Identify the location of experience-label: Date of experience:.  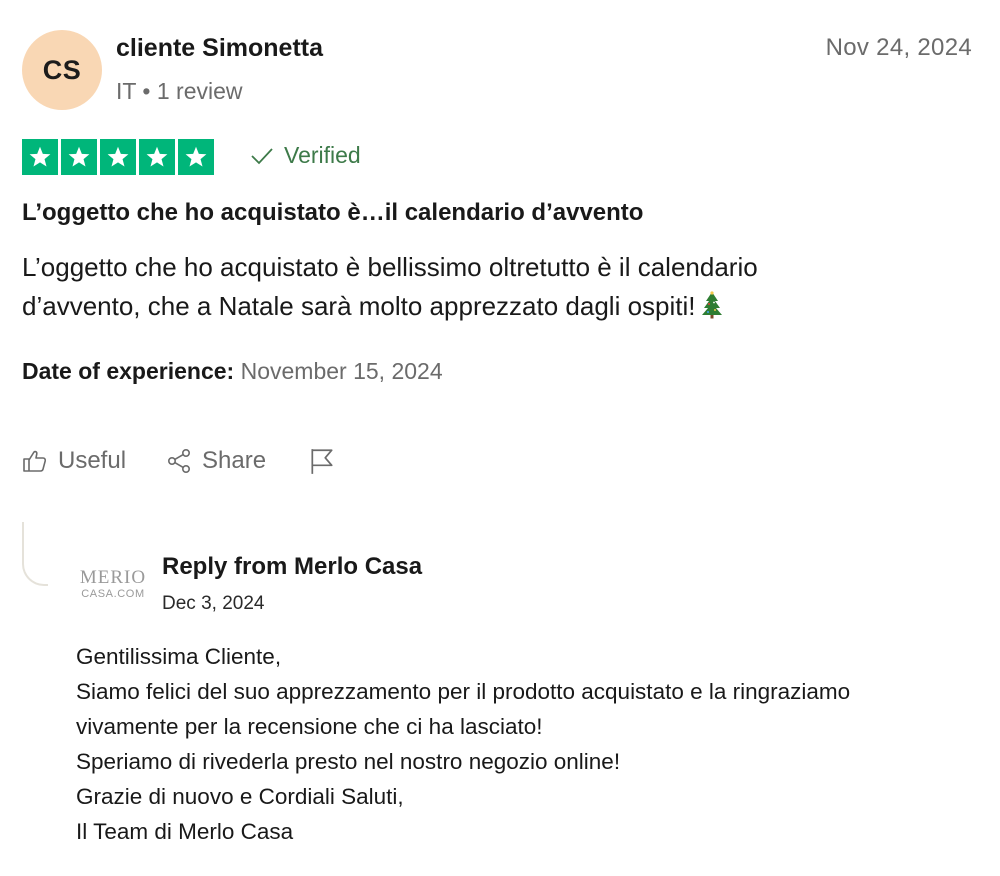
(128, 371).